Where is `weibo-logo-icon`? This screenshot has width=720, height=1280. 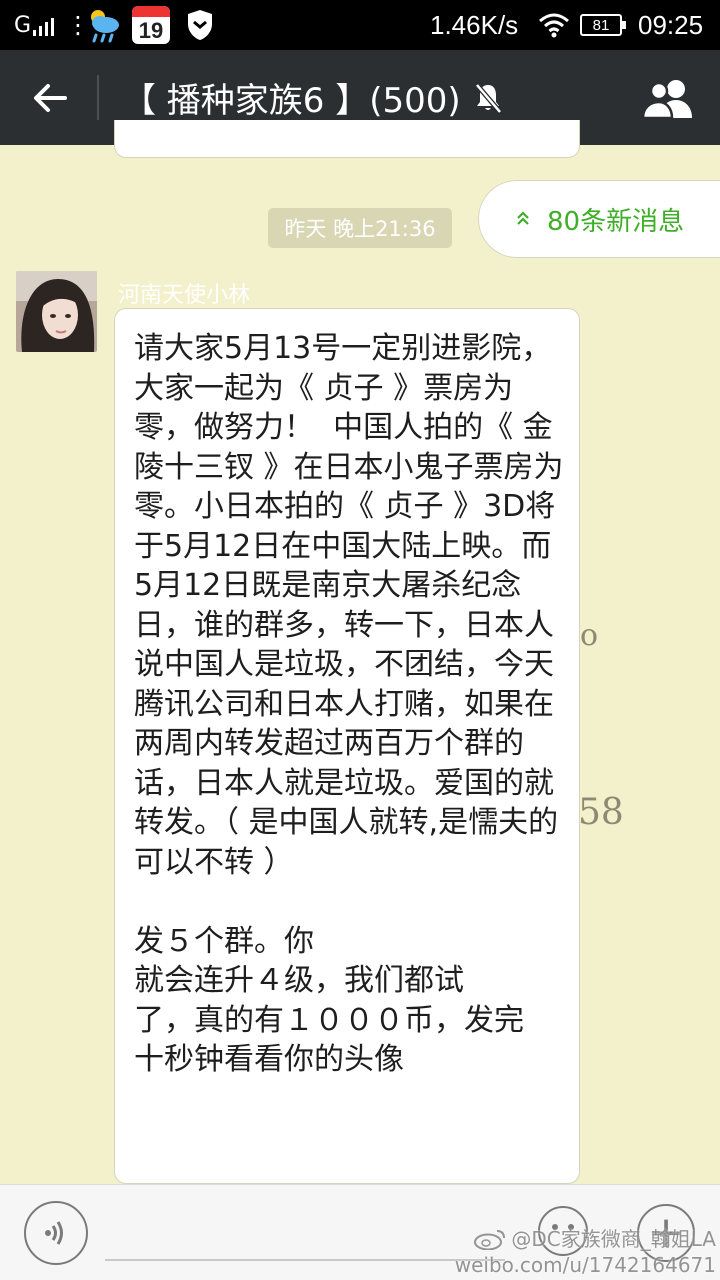
weibo-logo-icon is located at coordinates (490, 1239).